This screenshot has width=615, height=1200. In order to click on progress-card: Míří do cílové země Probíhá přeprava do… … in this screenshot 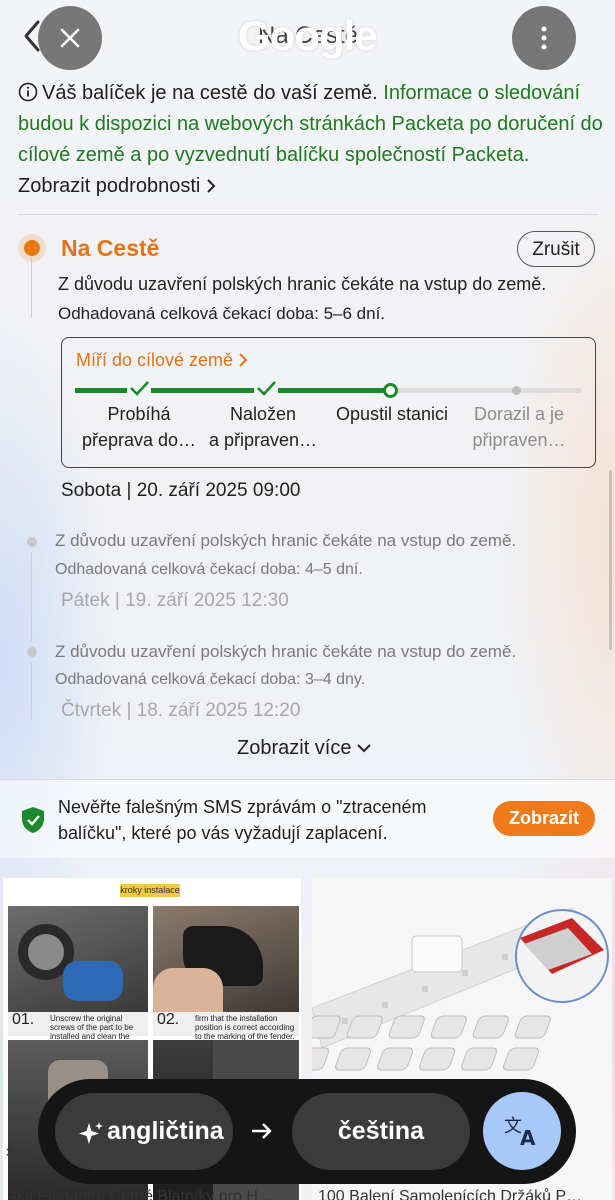, I will do `click(328, 402)`.